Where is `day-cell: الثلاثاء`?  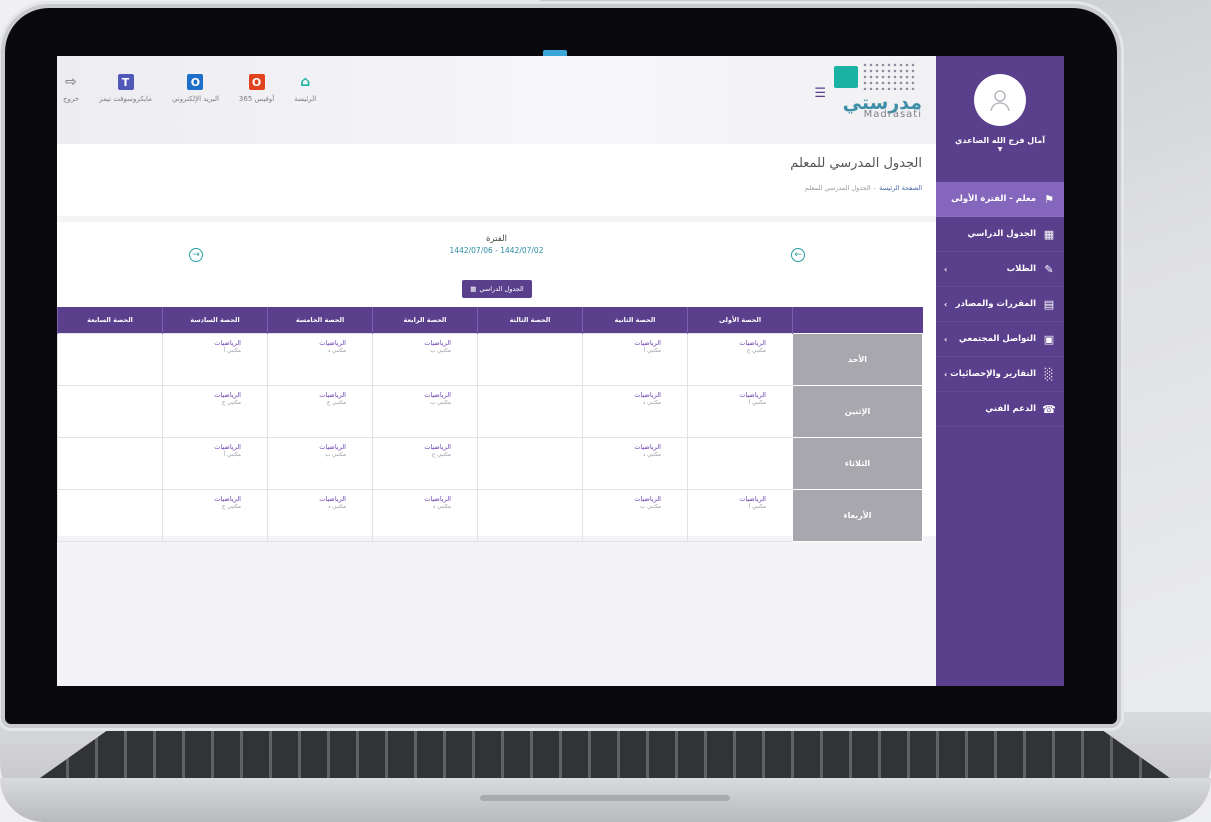
day-cell: الثلاثاء is located at coordinates (857, 463).